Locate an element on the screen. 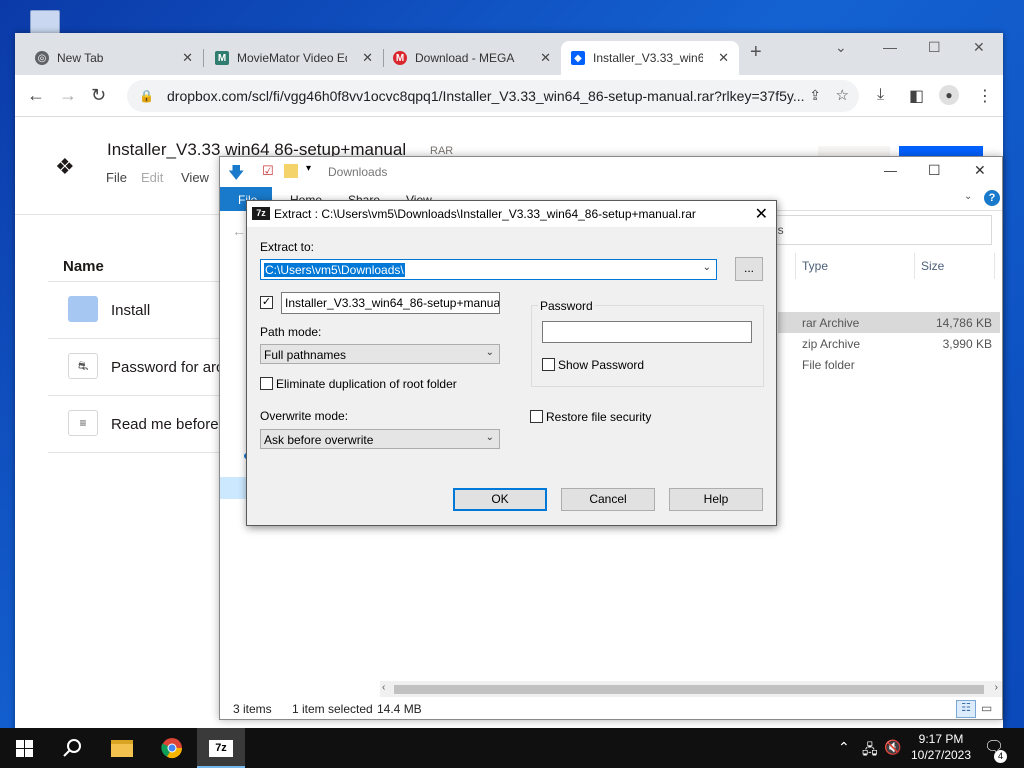  tab-label: New Tab is located at coordinates (80, 58).